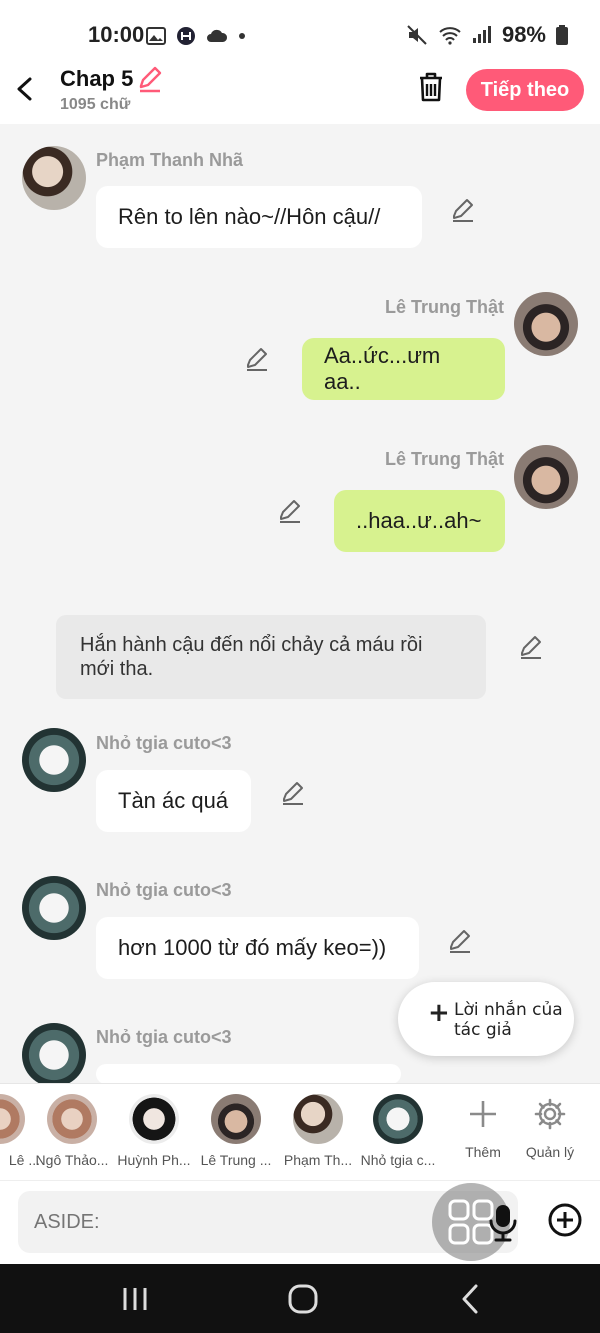  I want to click on status-bar: 10:00 98%, so click(300, 33).